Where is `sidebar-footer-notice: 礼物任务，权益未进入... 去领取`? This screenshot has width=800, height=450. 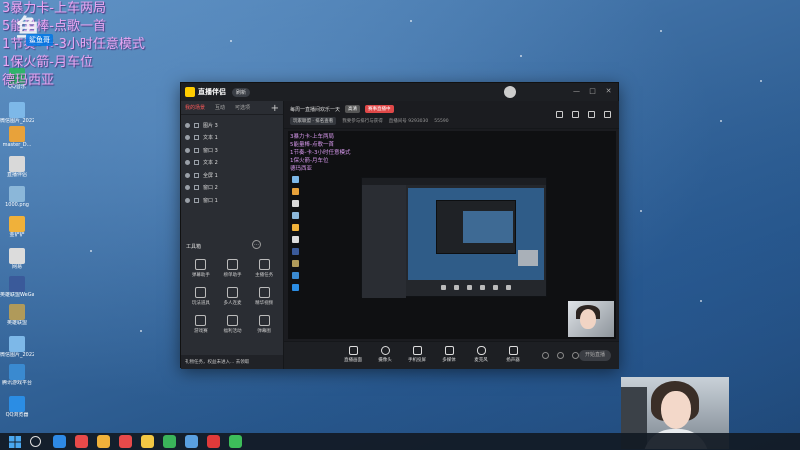
sidebar-footer-notice: 礼物任务，权益未进入... 去领取 is located at coordinates (232, 362).